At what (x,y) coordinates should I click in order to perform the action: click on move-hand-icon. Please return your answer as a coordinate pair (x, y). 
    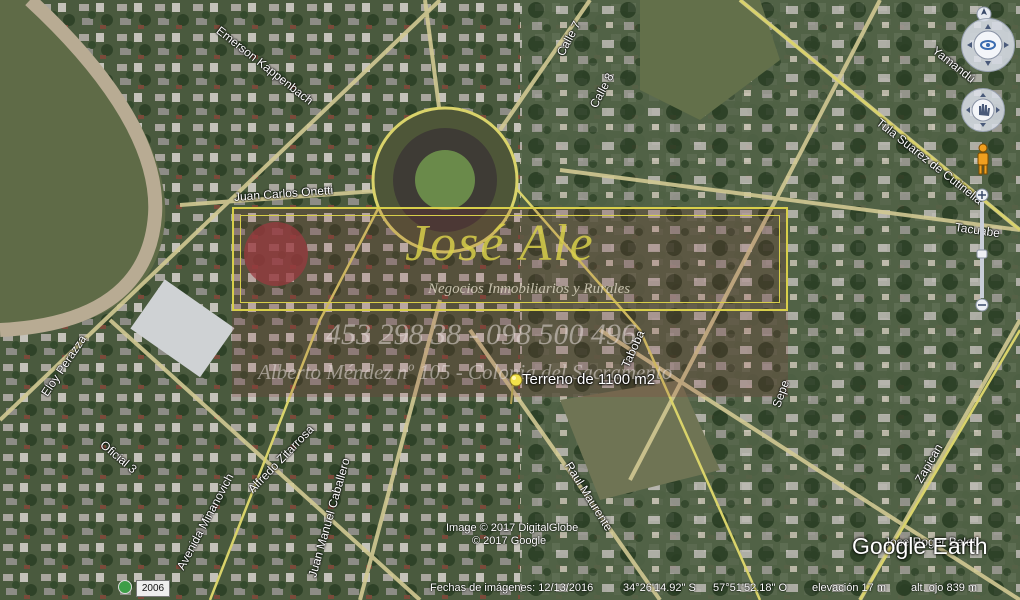
    Looking at the image, I should click on (983, 110).